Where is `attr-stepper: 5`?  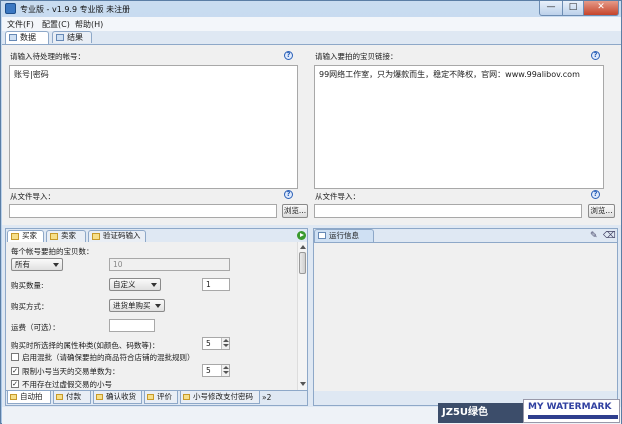
attr-stepper: 5 is located at coordinates (216, 343).